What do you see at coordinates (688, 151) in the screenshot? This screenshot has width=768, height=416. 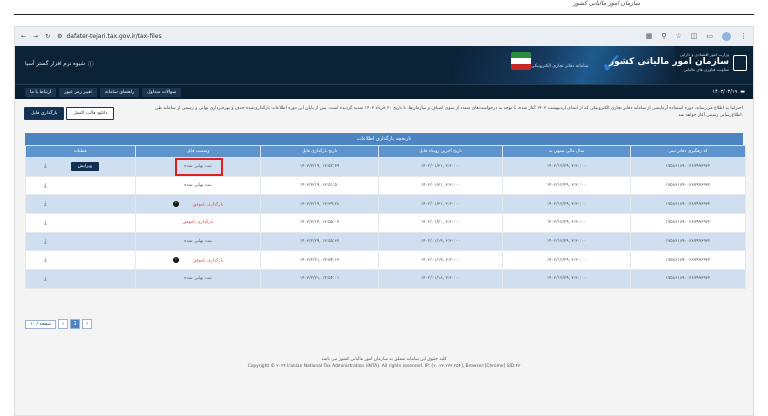 I see `col-tracking-code: کد رهگیری دفاتر ثبتی` at bounding box center [688, 151].